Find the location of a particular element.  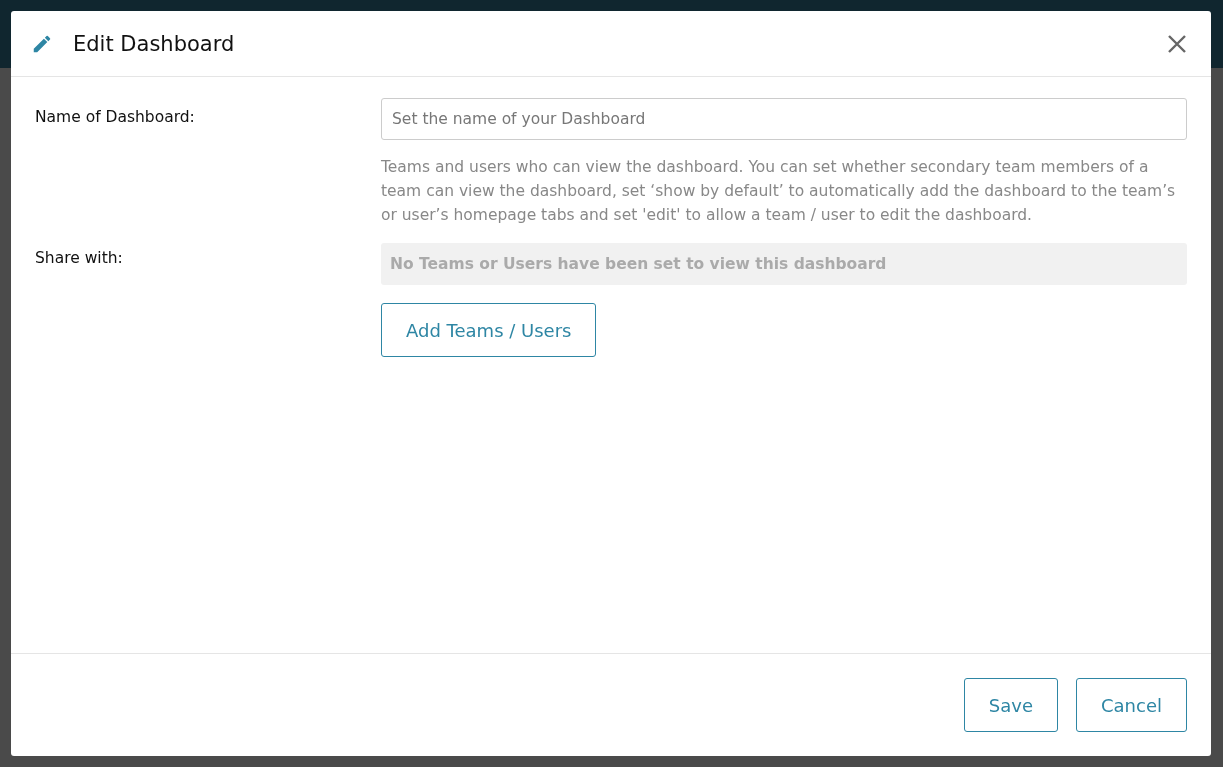

footer-button: Cancel is located at coordinates (1131, 705).